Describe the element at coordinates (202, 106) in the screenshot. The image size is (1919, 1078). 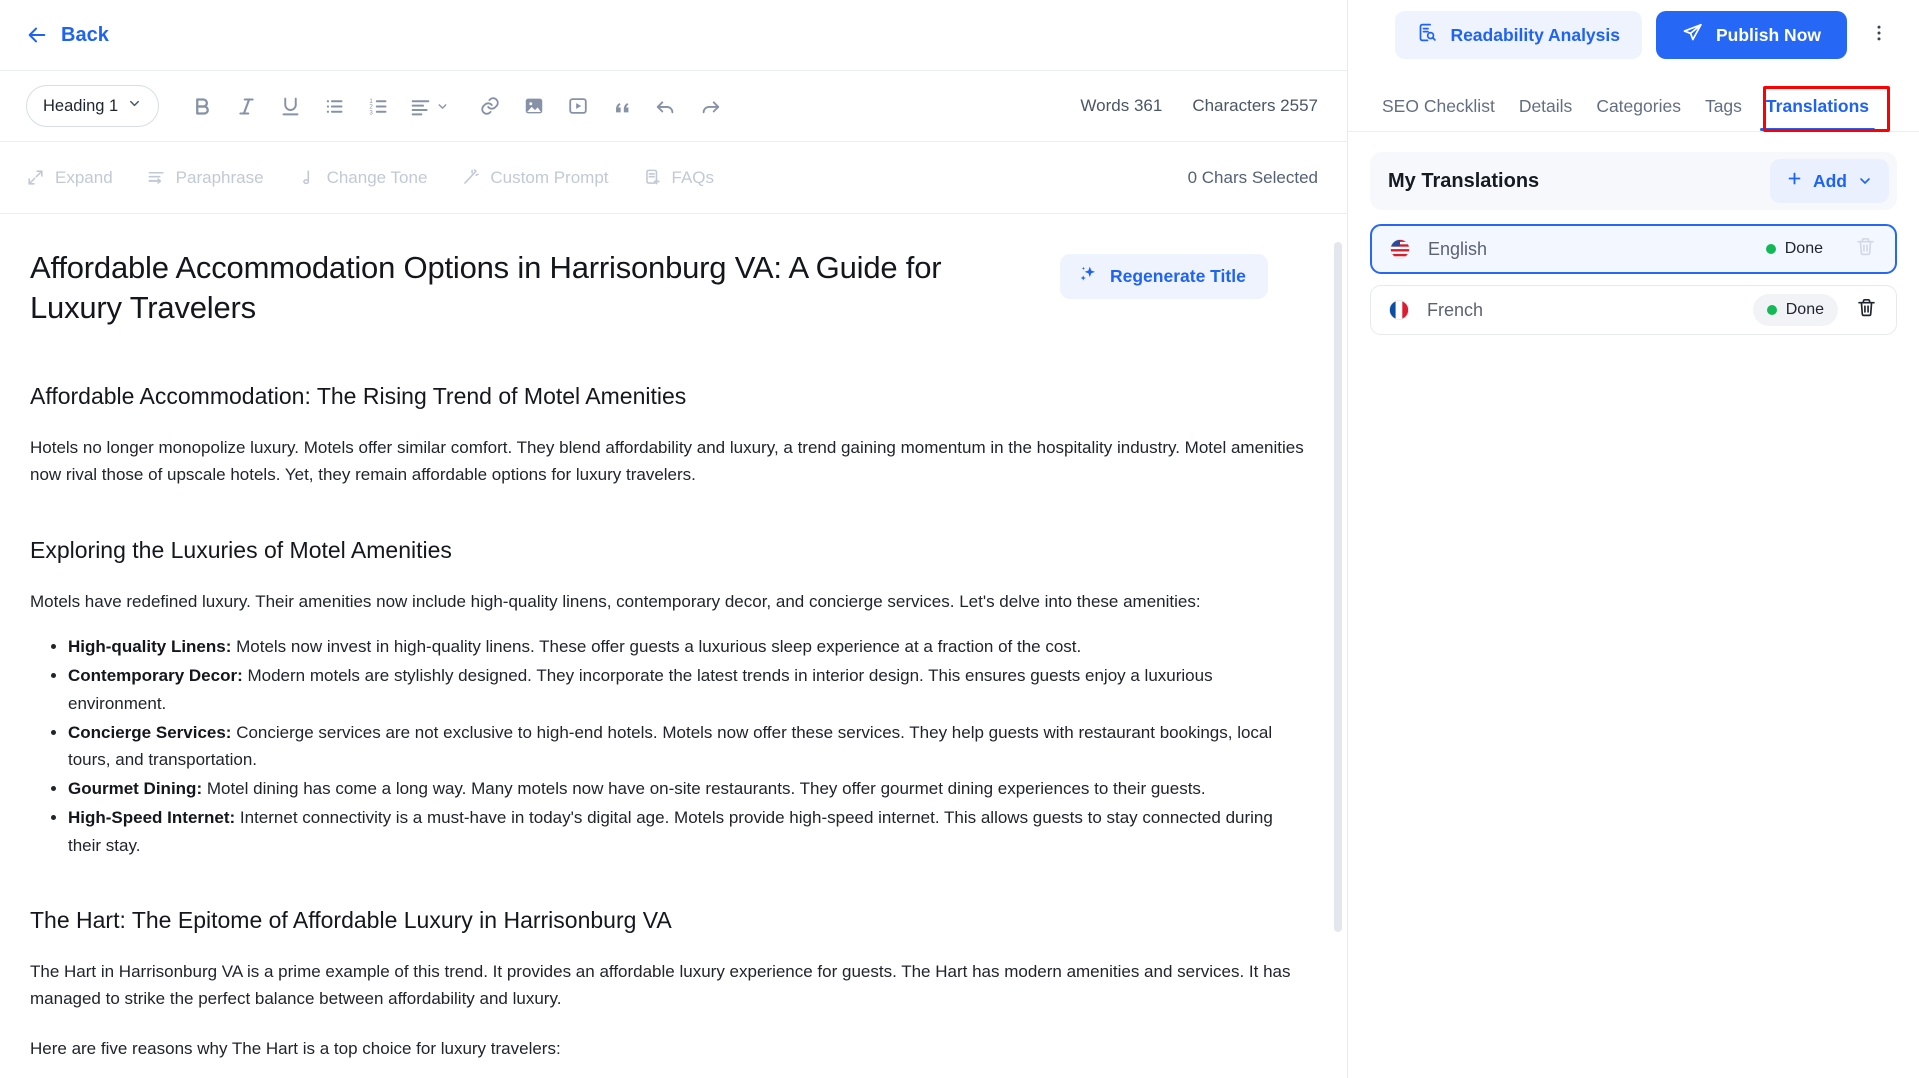
I see `bold-button` at that location.